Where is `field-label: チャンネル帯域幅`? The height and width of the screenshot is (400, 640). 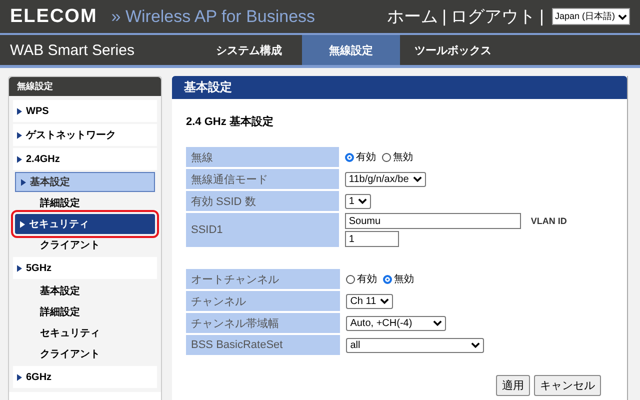 field-label: チャンネル帯域幅 is located at coordinates (263, 323).